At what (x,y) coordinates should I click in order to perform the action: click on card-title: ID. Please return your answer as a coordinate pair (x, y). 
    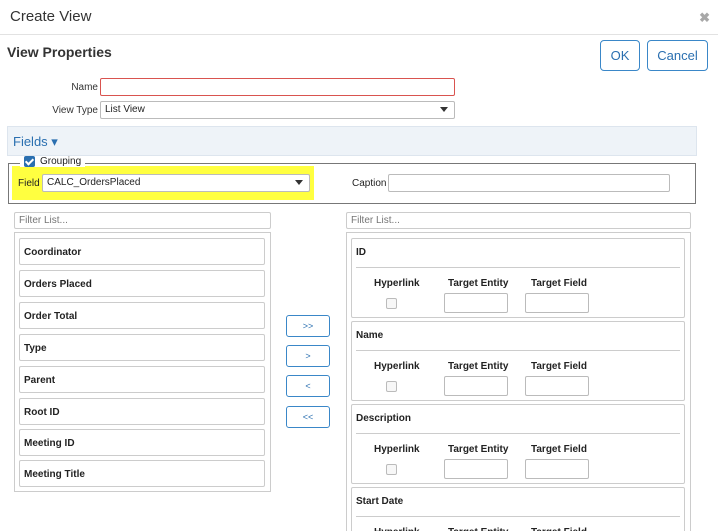
    Looking at the image, I should click on (361, 252).